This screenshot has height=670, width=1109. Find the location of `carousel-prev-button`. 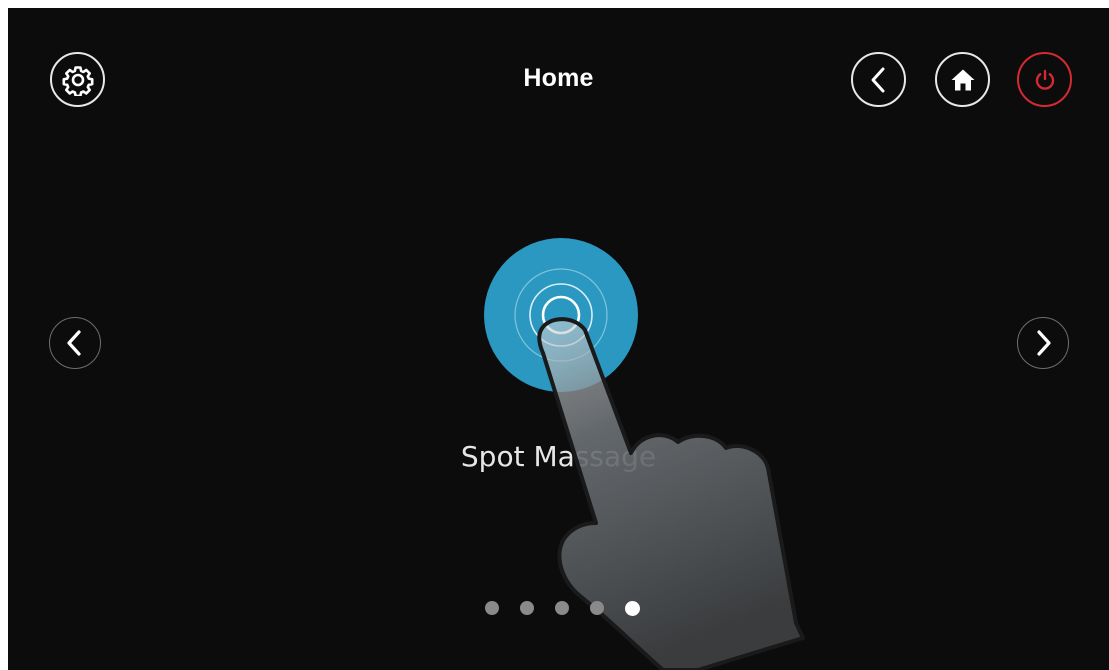

carousel-prev-button is located at coordinates (75, 343).